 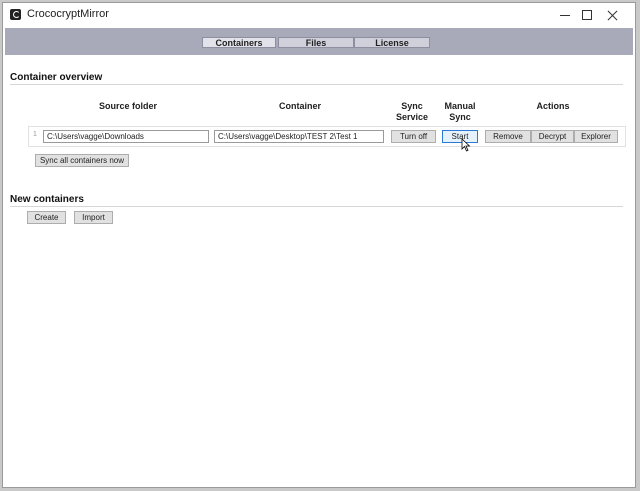 What do you see at coordinates (93, 217) in the screenshot?
I see `import-button: Import` at bounding box center [93, 217].